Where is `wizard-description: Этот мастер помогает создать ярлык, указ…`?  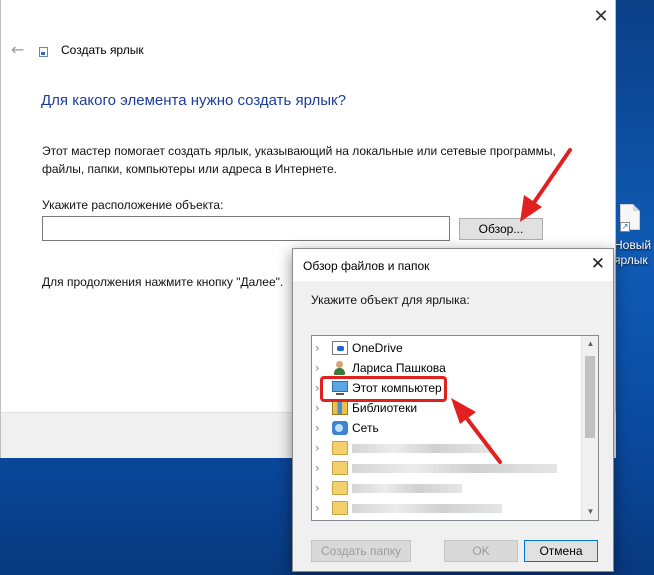
wizard-description: Этот мастер помогает создать ярлык, указ… is located at coordinates (299, 160).